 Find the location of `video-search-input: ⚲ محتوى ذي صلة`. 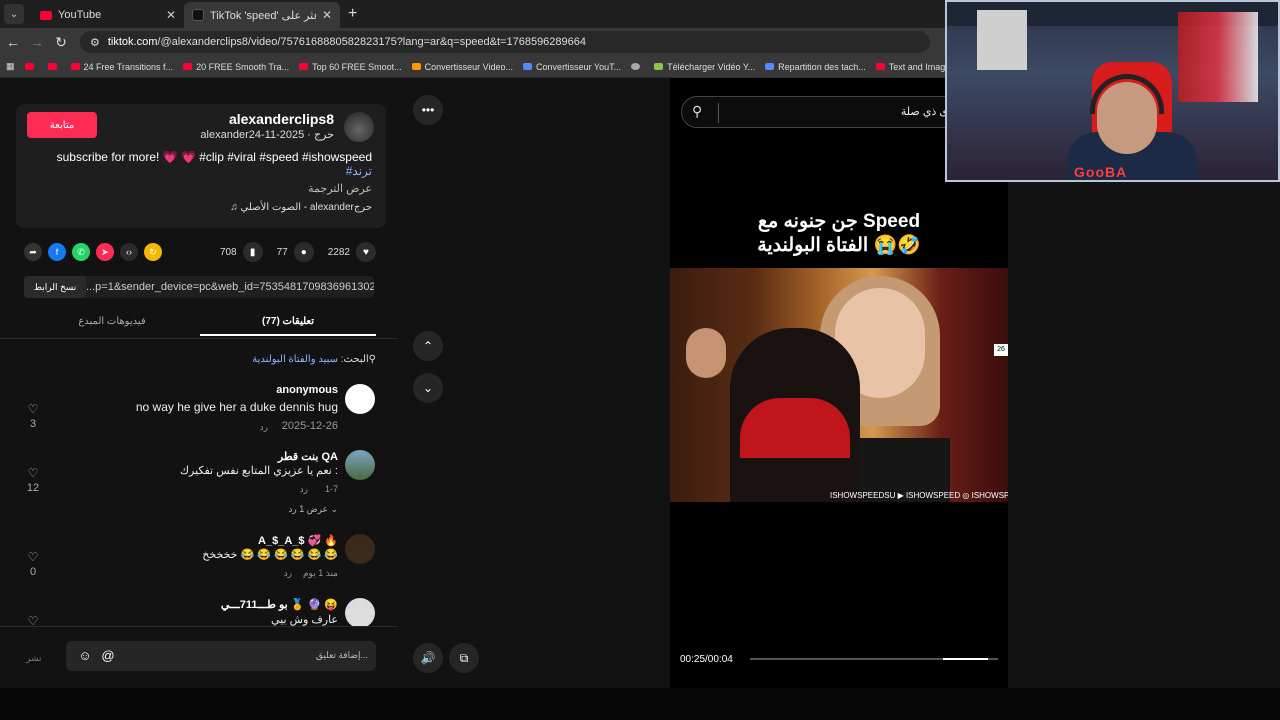

video-search-input: ⚲ محتوى ذي صلة is located at coordinates (831, 112).